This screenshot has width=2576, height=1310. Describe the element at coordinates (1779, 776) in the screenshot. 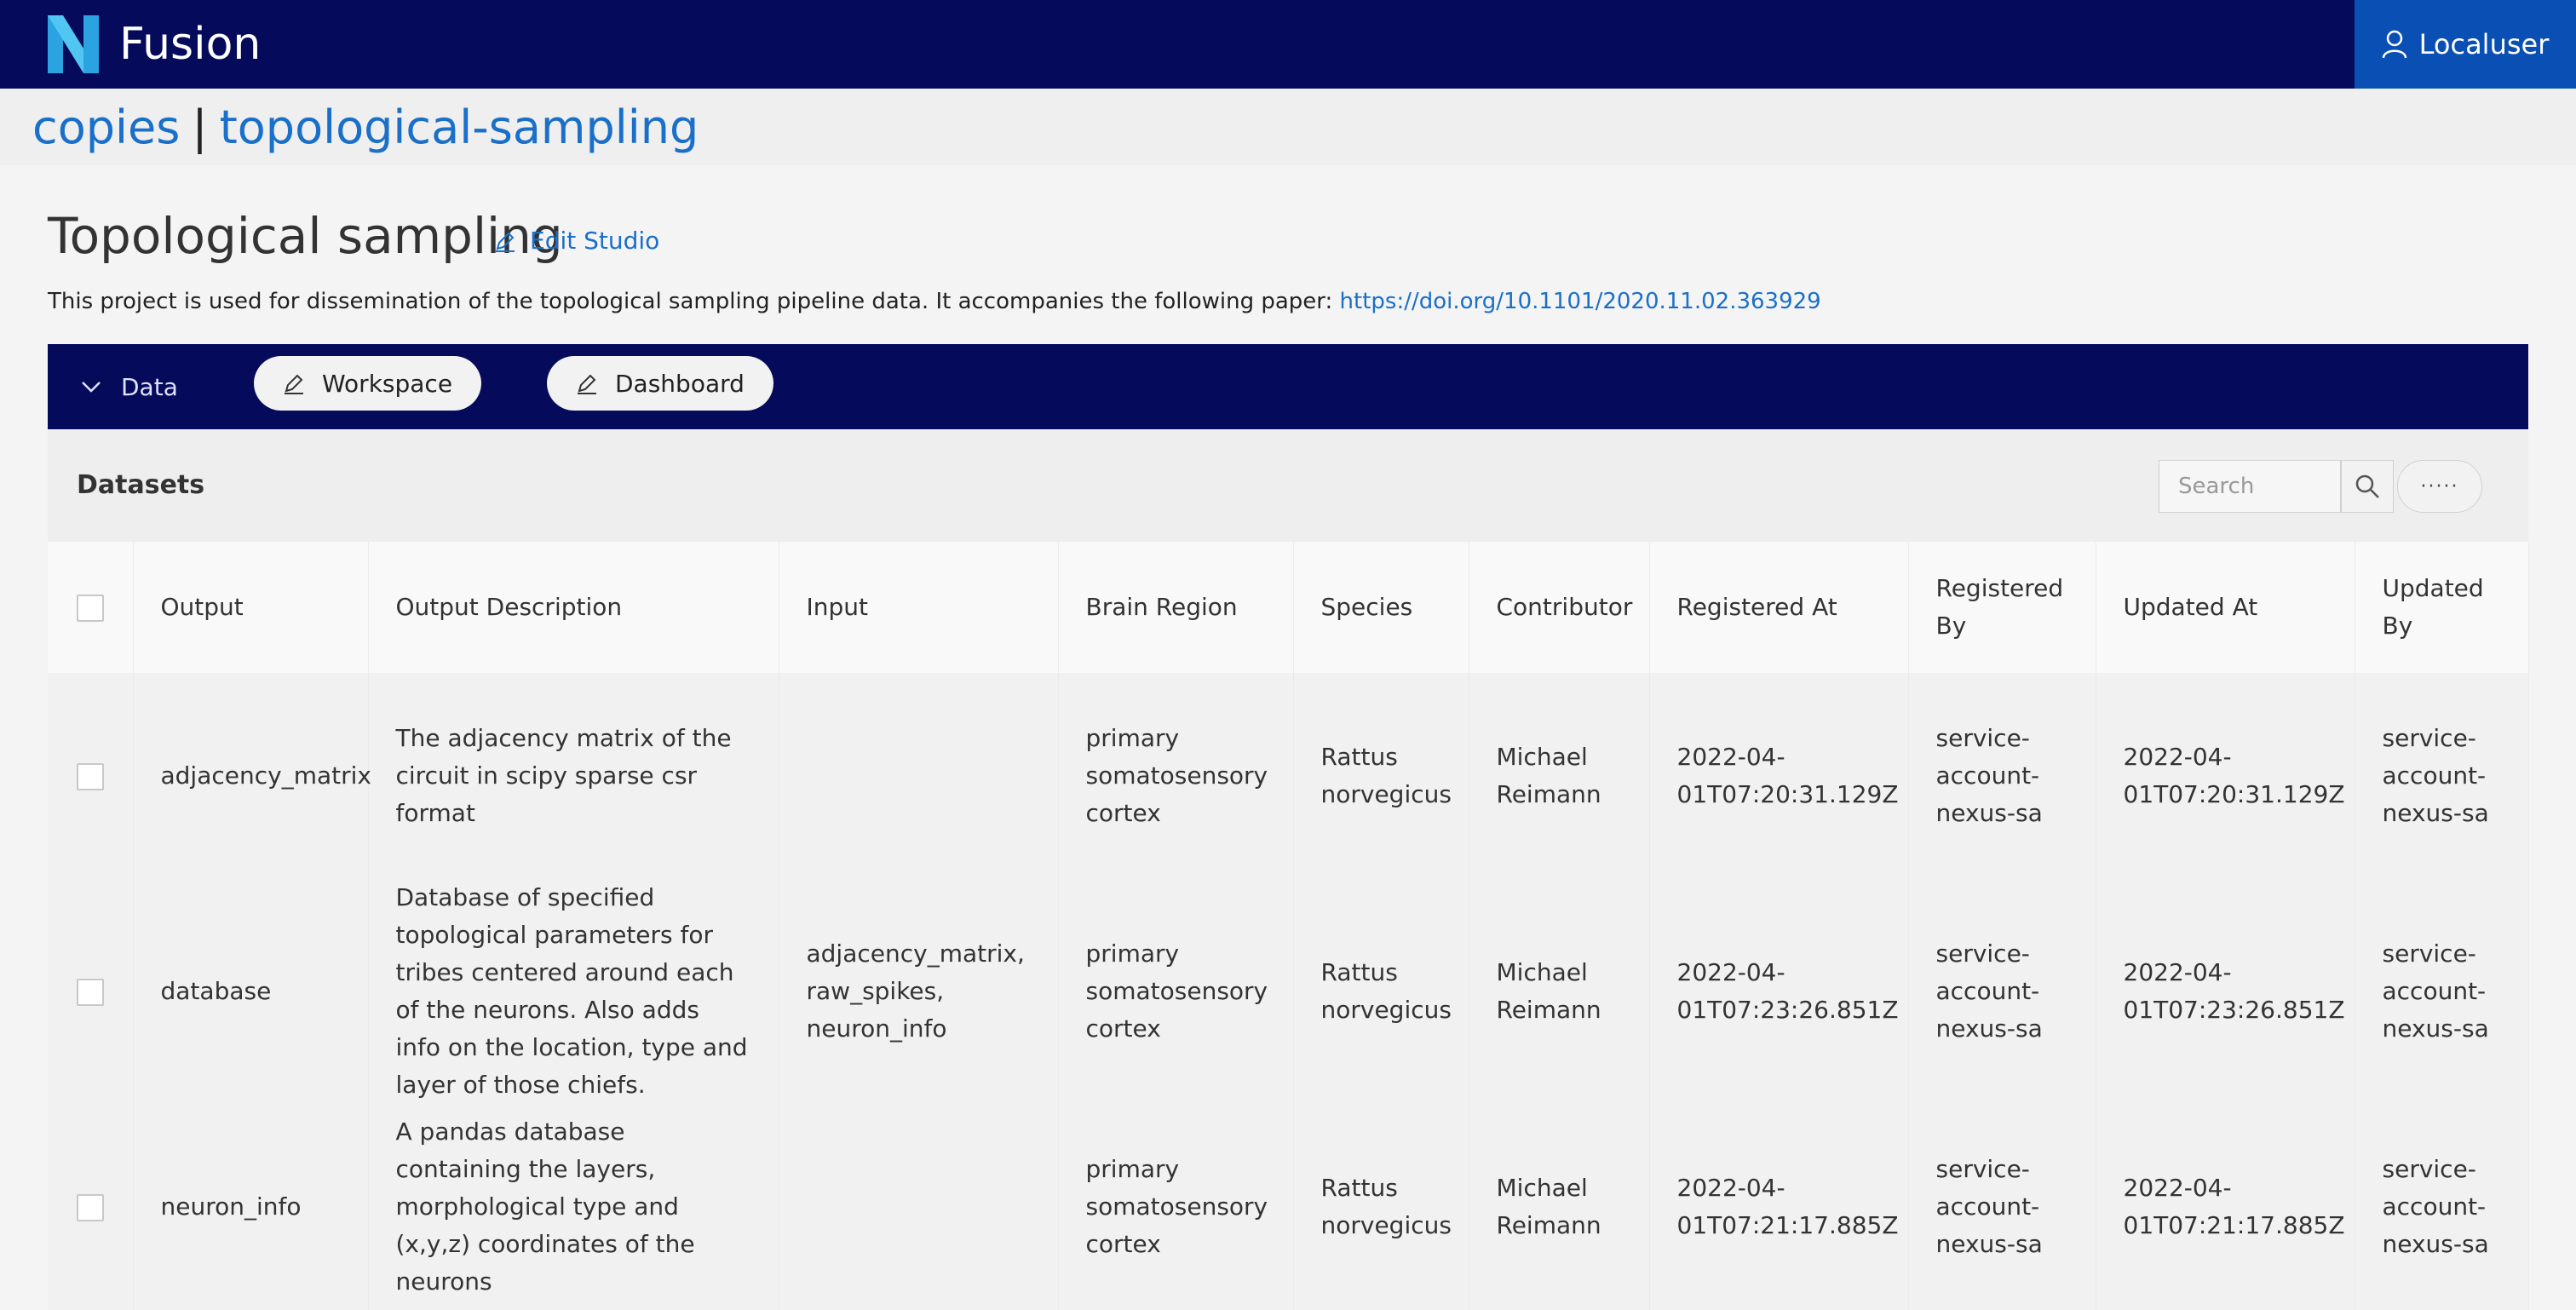

I see `cell-registered-at: 2022-04-01T07:20:31.129Z` at that location.